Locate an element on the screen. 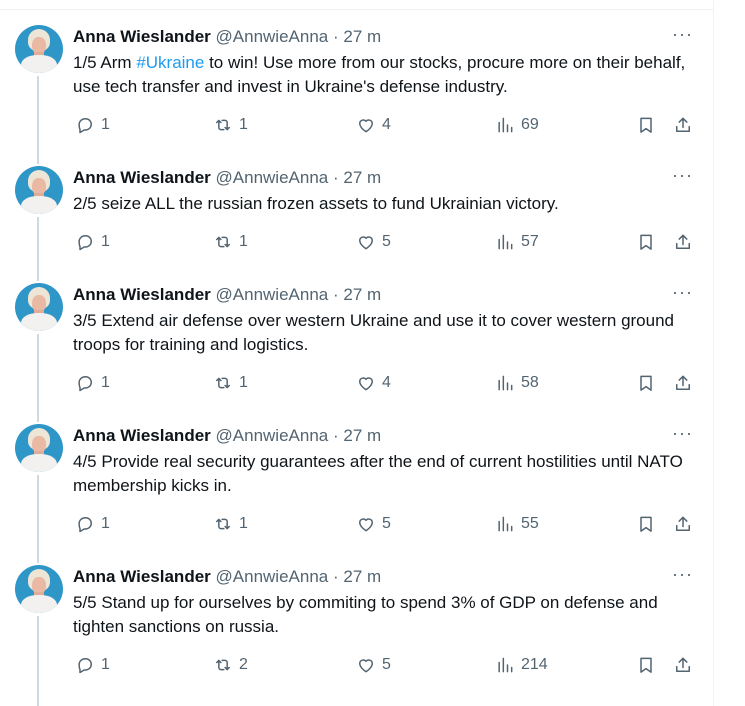 This screenshot has height=706, width=745. views-button: 55 is located at coordinates (517, 524).